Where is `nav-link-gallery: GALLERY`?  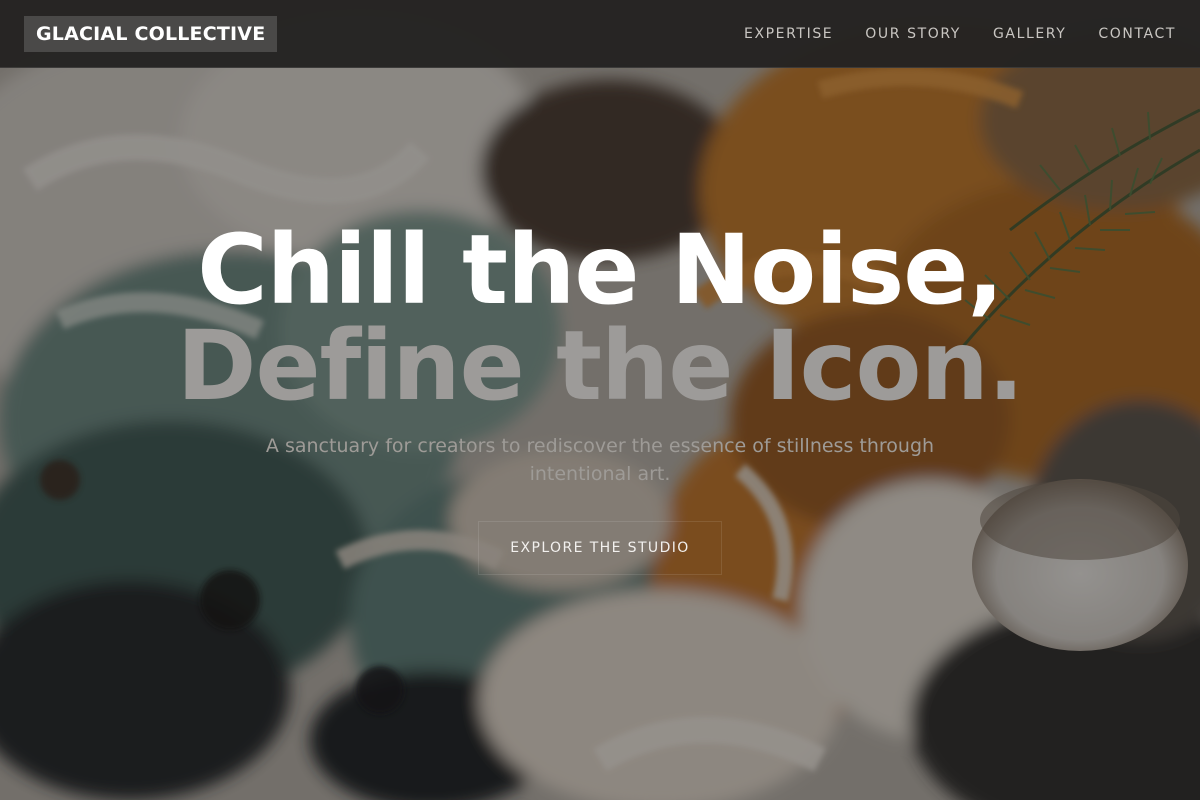 nav-link-gallery: GALLERY is located at coordinates (1029, 34).